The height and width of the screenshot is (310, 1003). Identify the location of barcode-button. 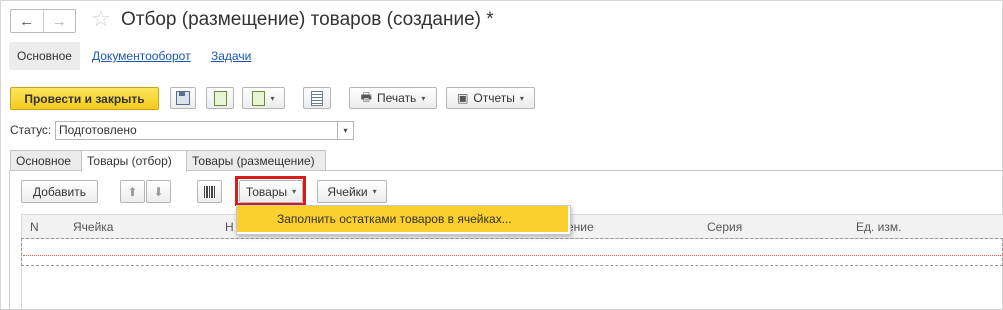
(209, 191).